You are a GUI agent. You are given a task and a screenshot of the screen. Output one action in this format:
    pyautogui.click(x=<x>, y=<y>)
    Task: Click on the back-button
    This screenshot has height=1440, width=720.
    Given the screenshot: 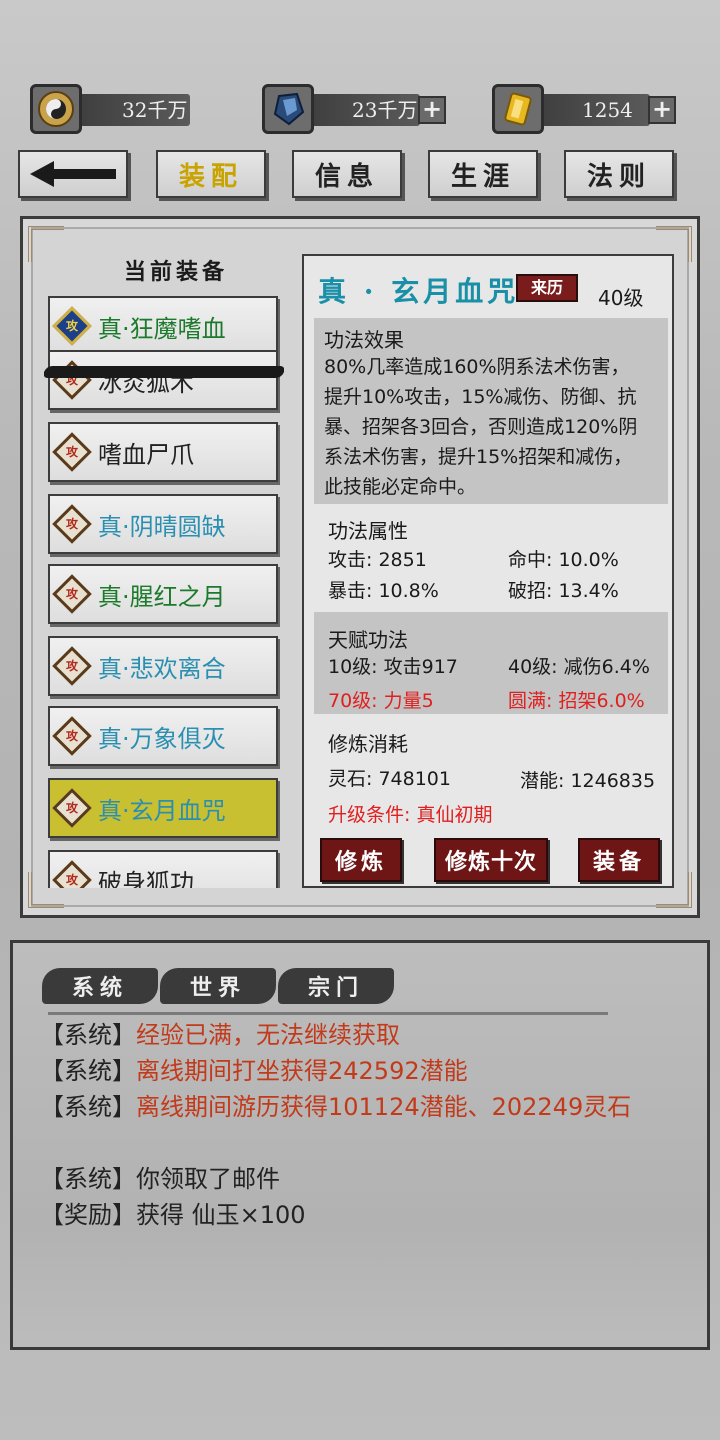 What is the action you would take?
    pyautogui.click(x=73, y=174)
    